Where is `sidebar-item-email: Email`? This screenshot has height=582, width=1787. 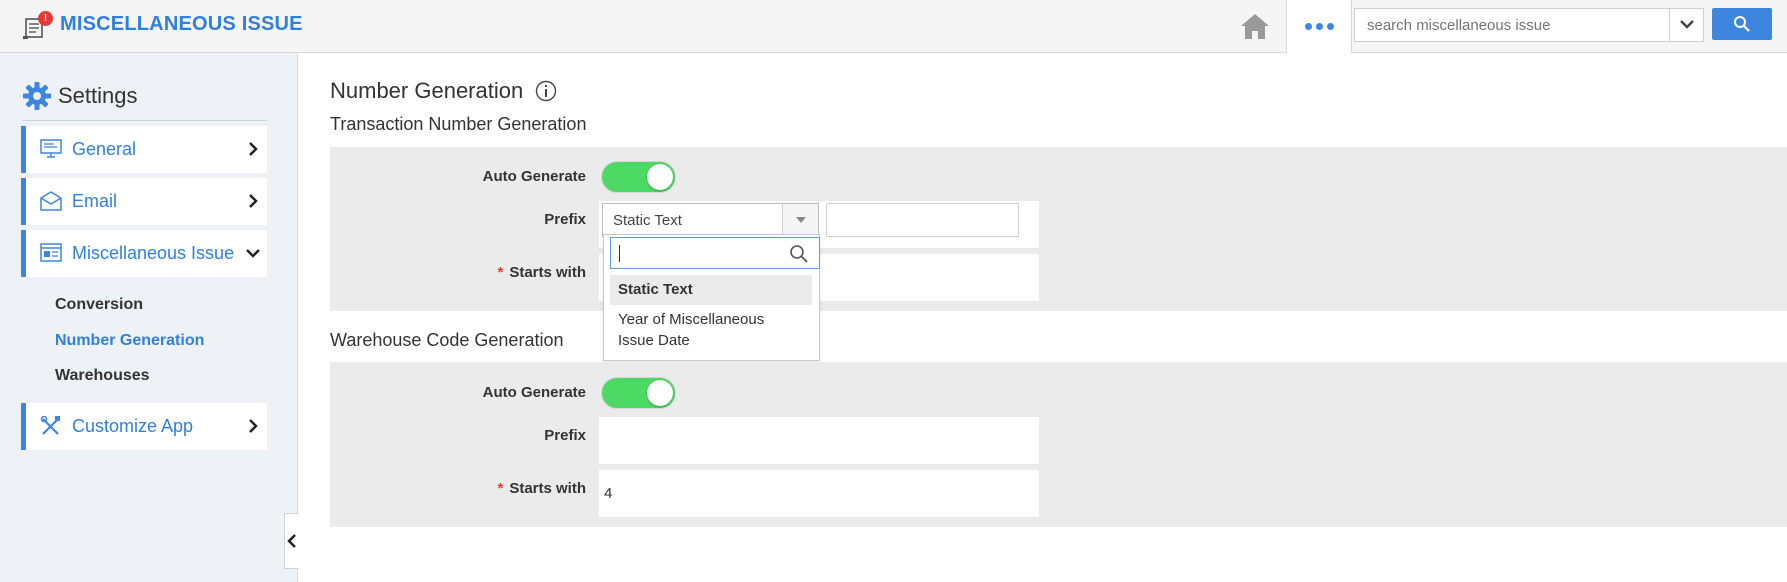
sidebar-item-email: Email is located at coordinates (144, 201).